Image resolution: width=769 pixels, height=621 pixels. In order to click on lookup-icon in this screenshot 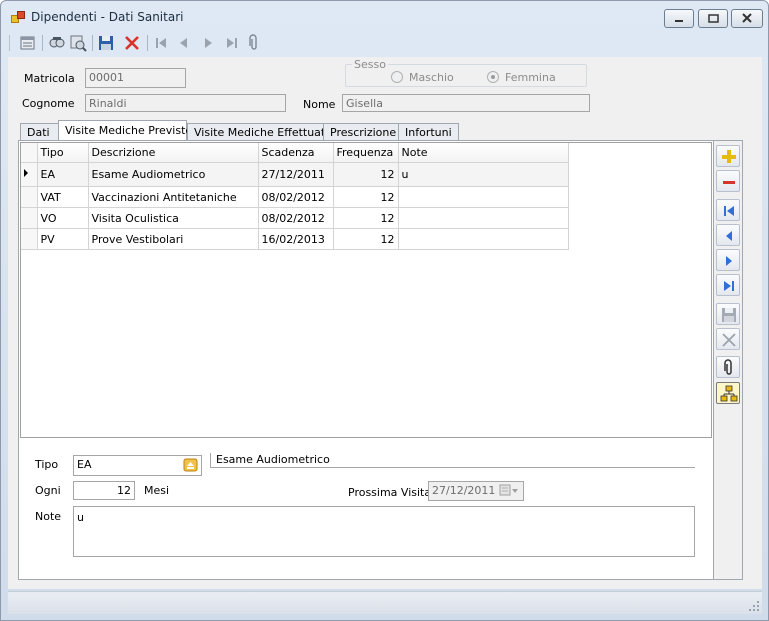, I will do `click(190, 465)`.